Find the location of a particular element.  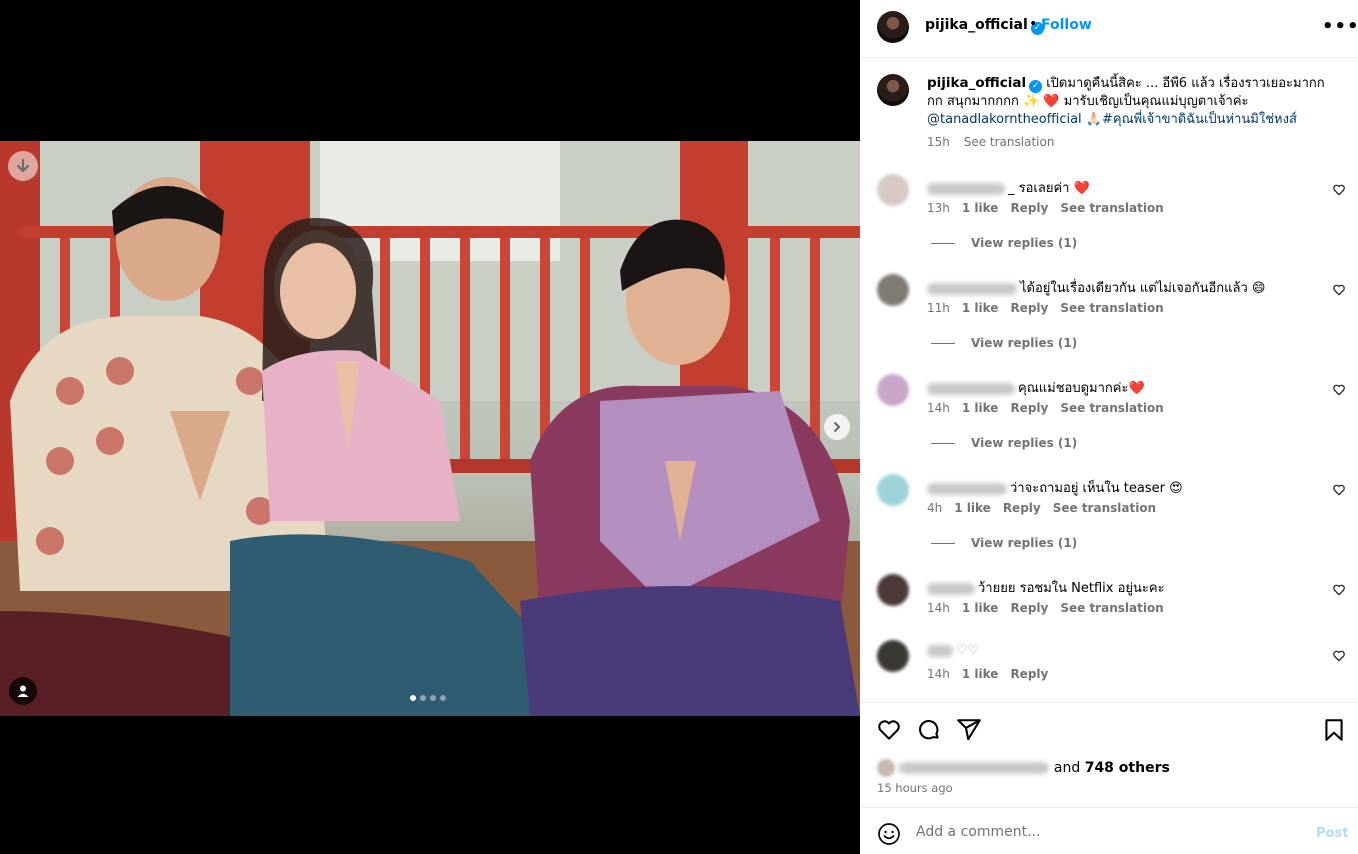

save-bookmark-icon is located at coordinates (1334, 730).